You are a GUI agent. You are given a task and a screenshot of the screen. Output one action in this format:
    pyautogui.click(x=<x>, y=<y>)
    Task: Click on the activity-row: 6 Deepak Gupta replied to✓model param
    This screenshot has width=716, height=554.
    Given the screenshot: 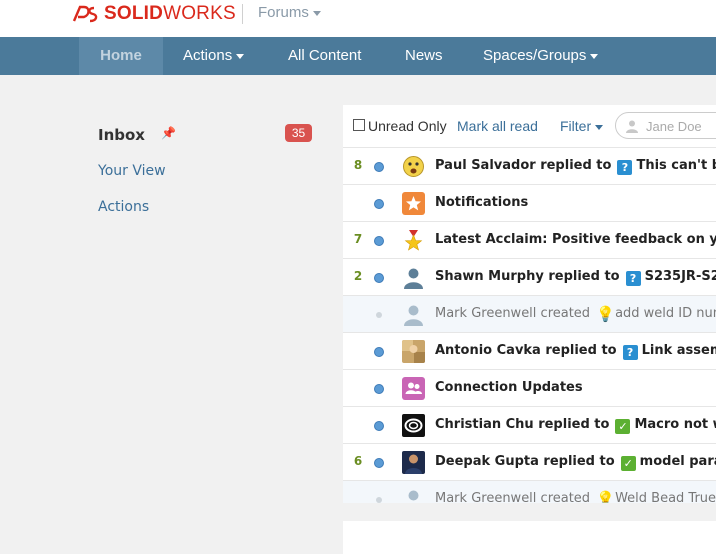 What is the action you would take?
    pyautogui.click(x=529, y=461)
    